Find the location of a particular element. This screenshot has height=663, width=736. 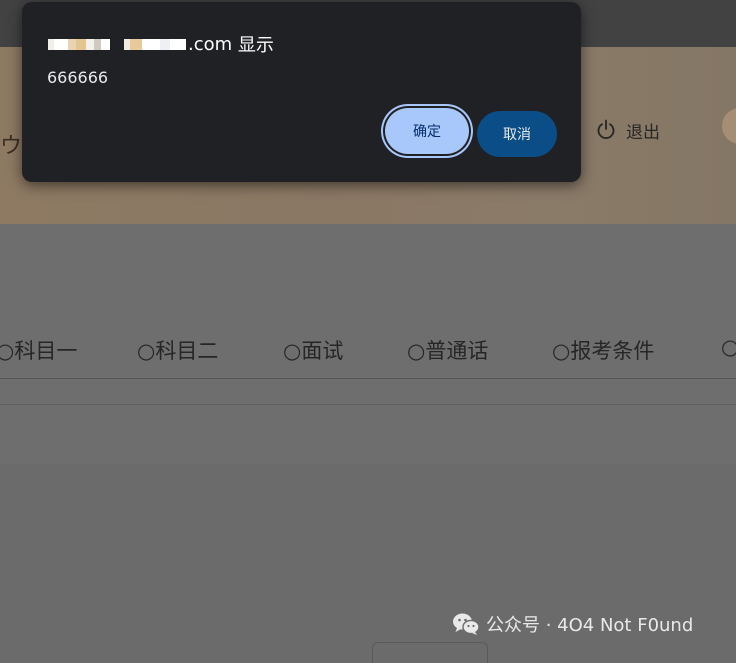

tab-label: ○科目一 is located at coordinates (39, 351).